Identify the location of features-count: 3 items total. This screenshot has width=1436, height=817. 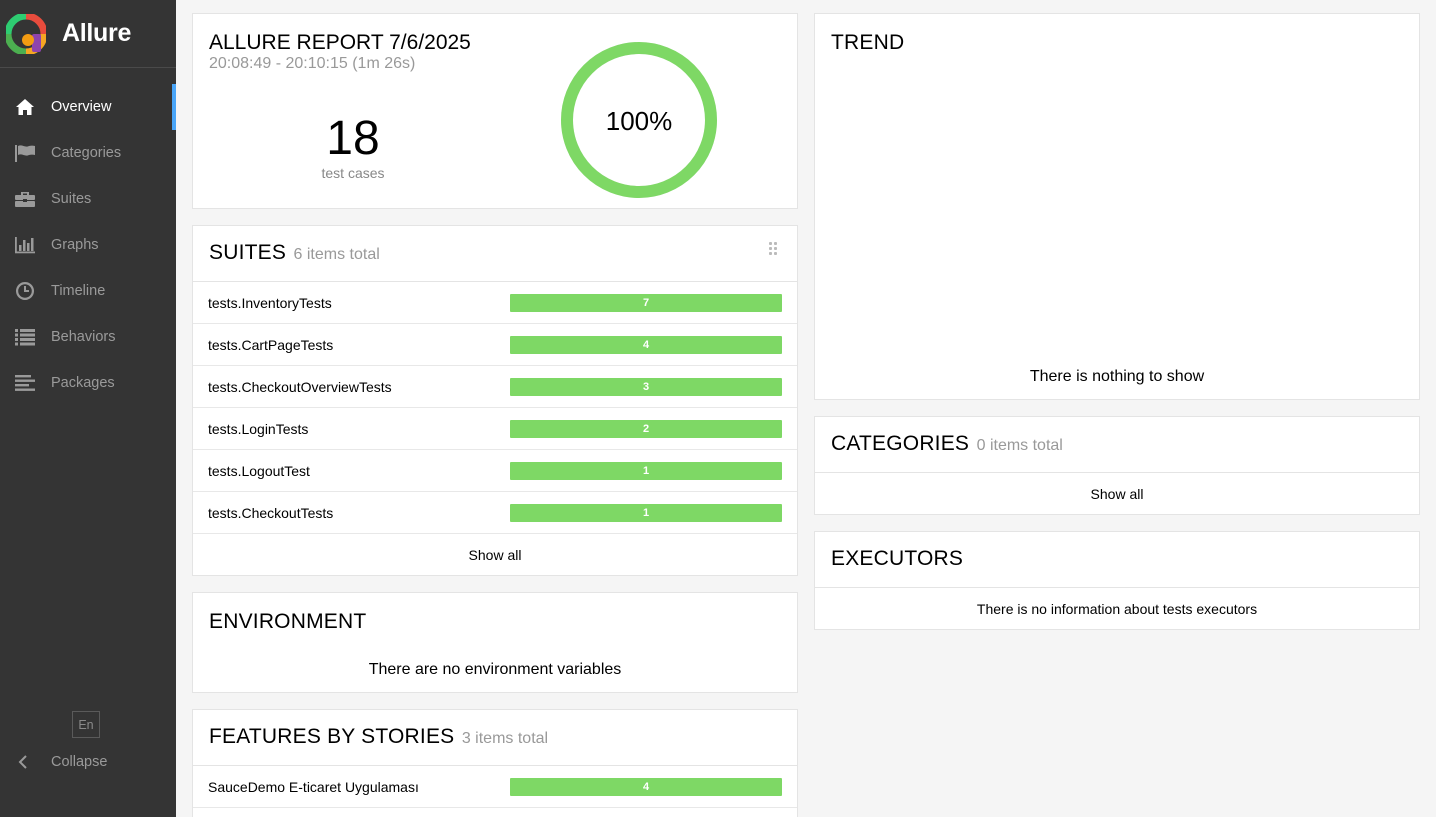
(505, 738).